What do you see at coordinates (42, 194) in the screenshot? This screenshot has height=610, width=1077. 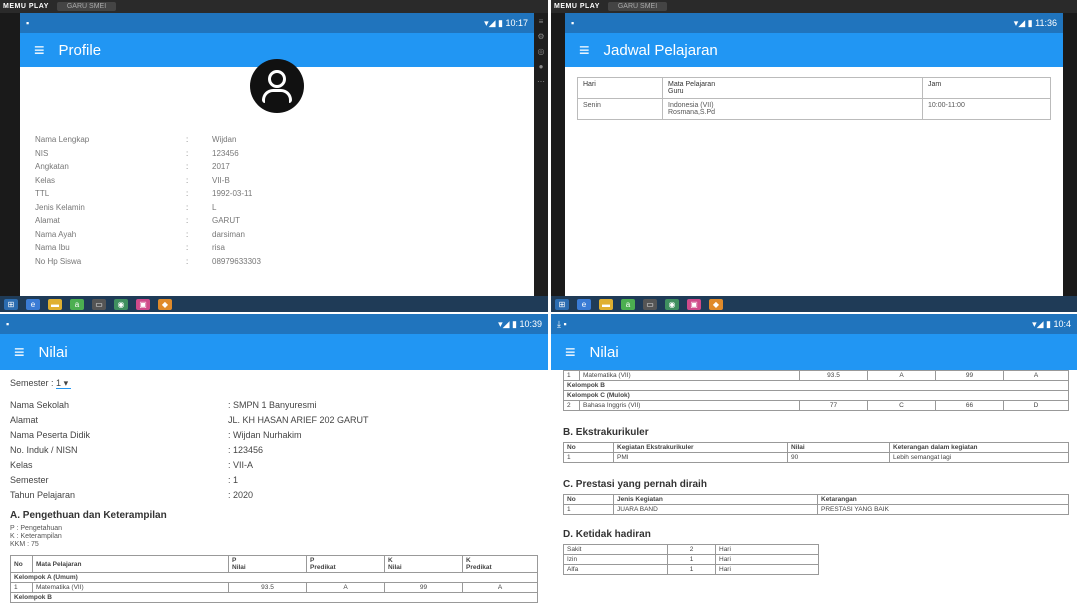 I see `profile-label: TTL` at bounding box center [42, 194].